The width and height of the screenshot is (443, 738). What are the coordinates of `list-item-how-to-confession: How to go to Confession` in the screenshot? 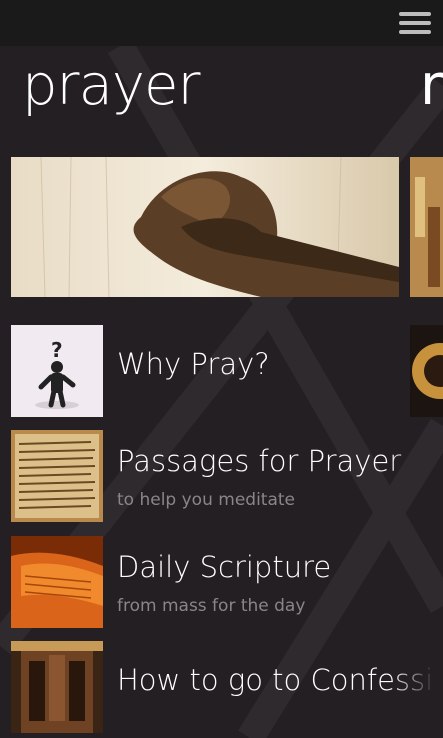 It's located at (227, 687).